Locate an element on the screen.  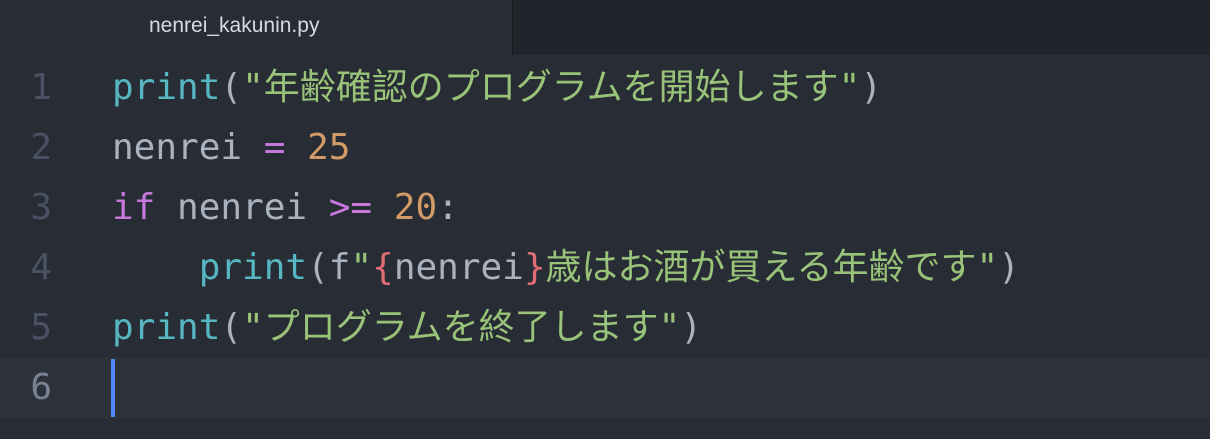
text-cursor is located at coordinates (113, 388).